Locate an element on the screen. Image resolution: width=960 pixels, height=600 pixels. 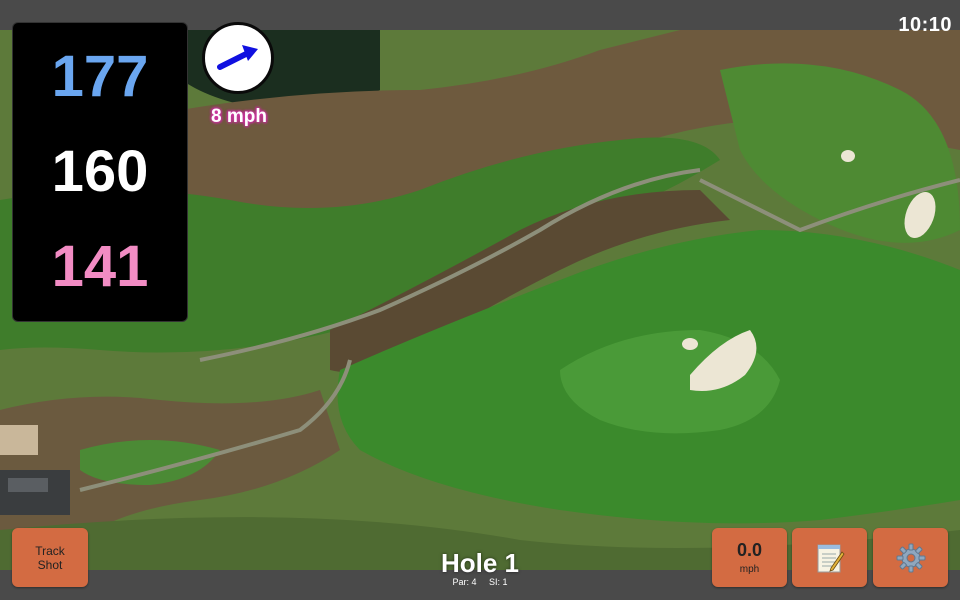
hole-stroke-index: SI: 1 is located at coordinates (498, 582).